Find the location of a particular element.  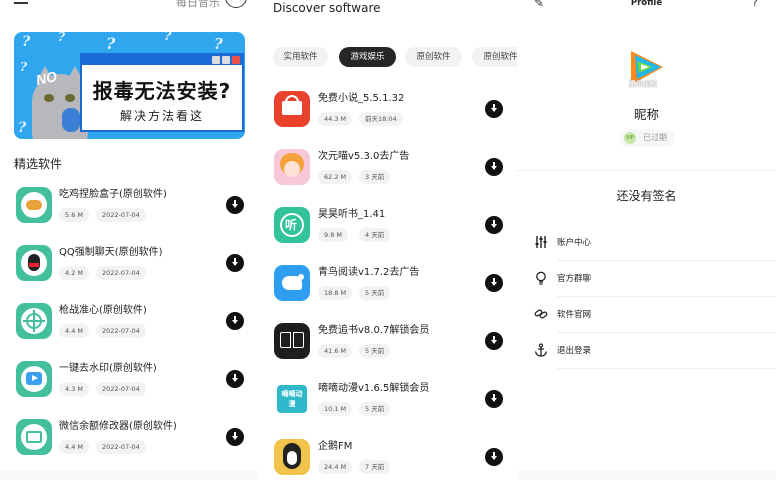

menu-label: 官方群聊 is located at coordinates (574, 279).